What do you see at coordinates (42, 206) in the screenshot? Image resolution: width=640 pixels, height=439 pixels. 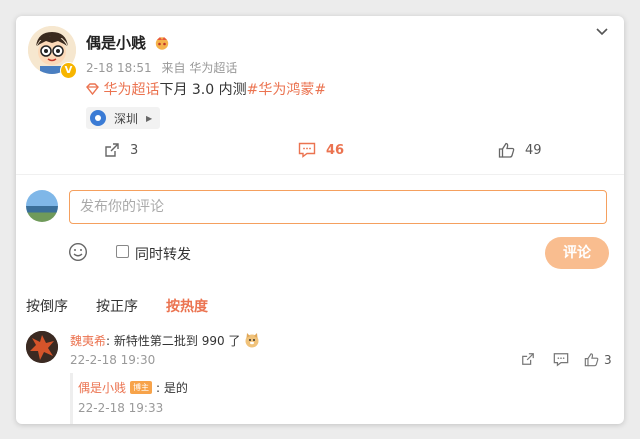 I see `current-user-avatar` at bounding box center [42, 206].